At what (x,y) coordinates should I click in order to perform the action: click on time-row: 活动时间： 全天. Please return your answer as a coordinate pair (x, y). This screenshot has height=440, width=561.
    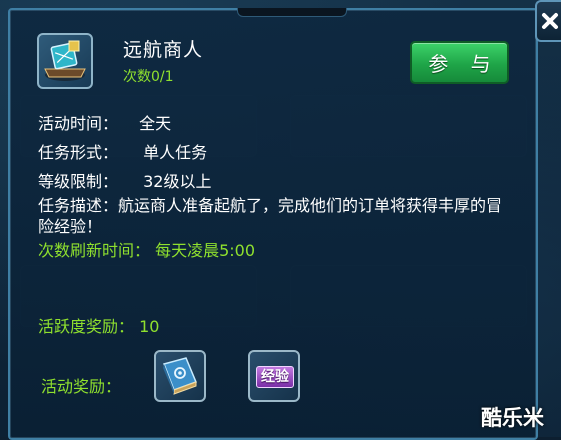
    Looking at the image, I should click on (104, 122).